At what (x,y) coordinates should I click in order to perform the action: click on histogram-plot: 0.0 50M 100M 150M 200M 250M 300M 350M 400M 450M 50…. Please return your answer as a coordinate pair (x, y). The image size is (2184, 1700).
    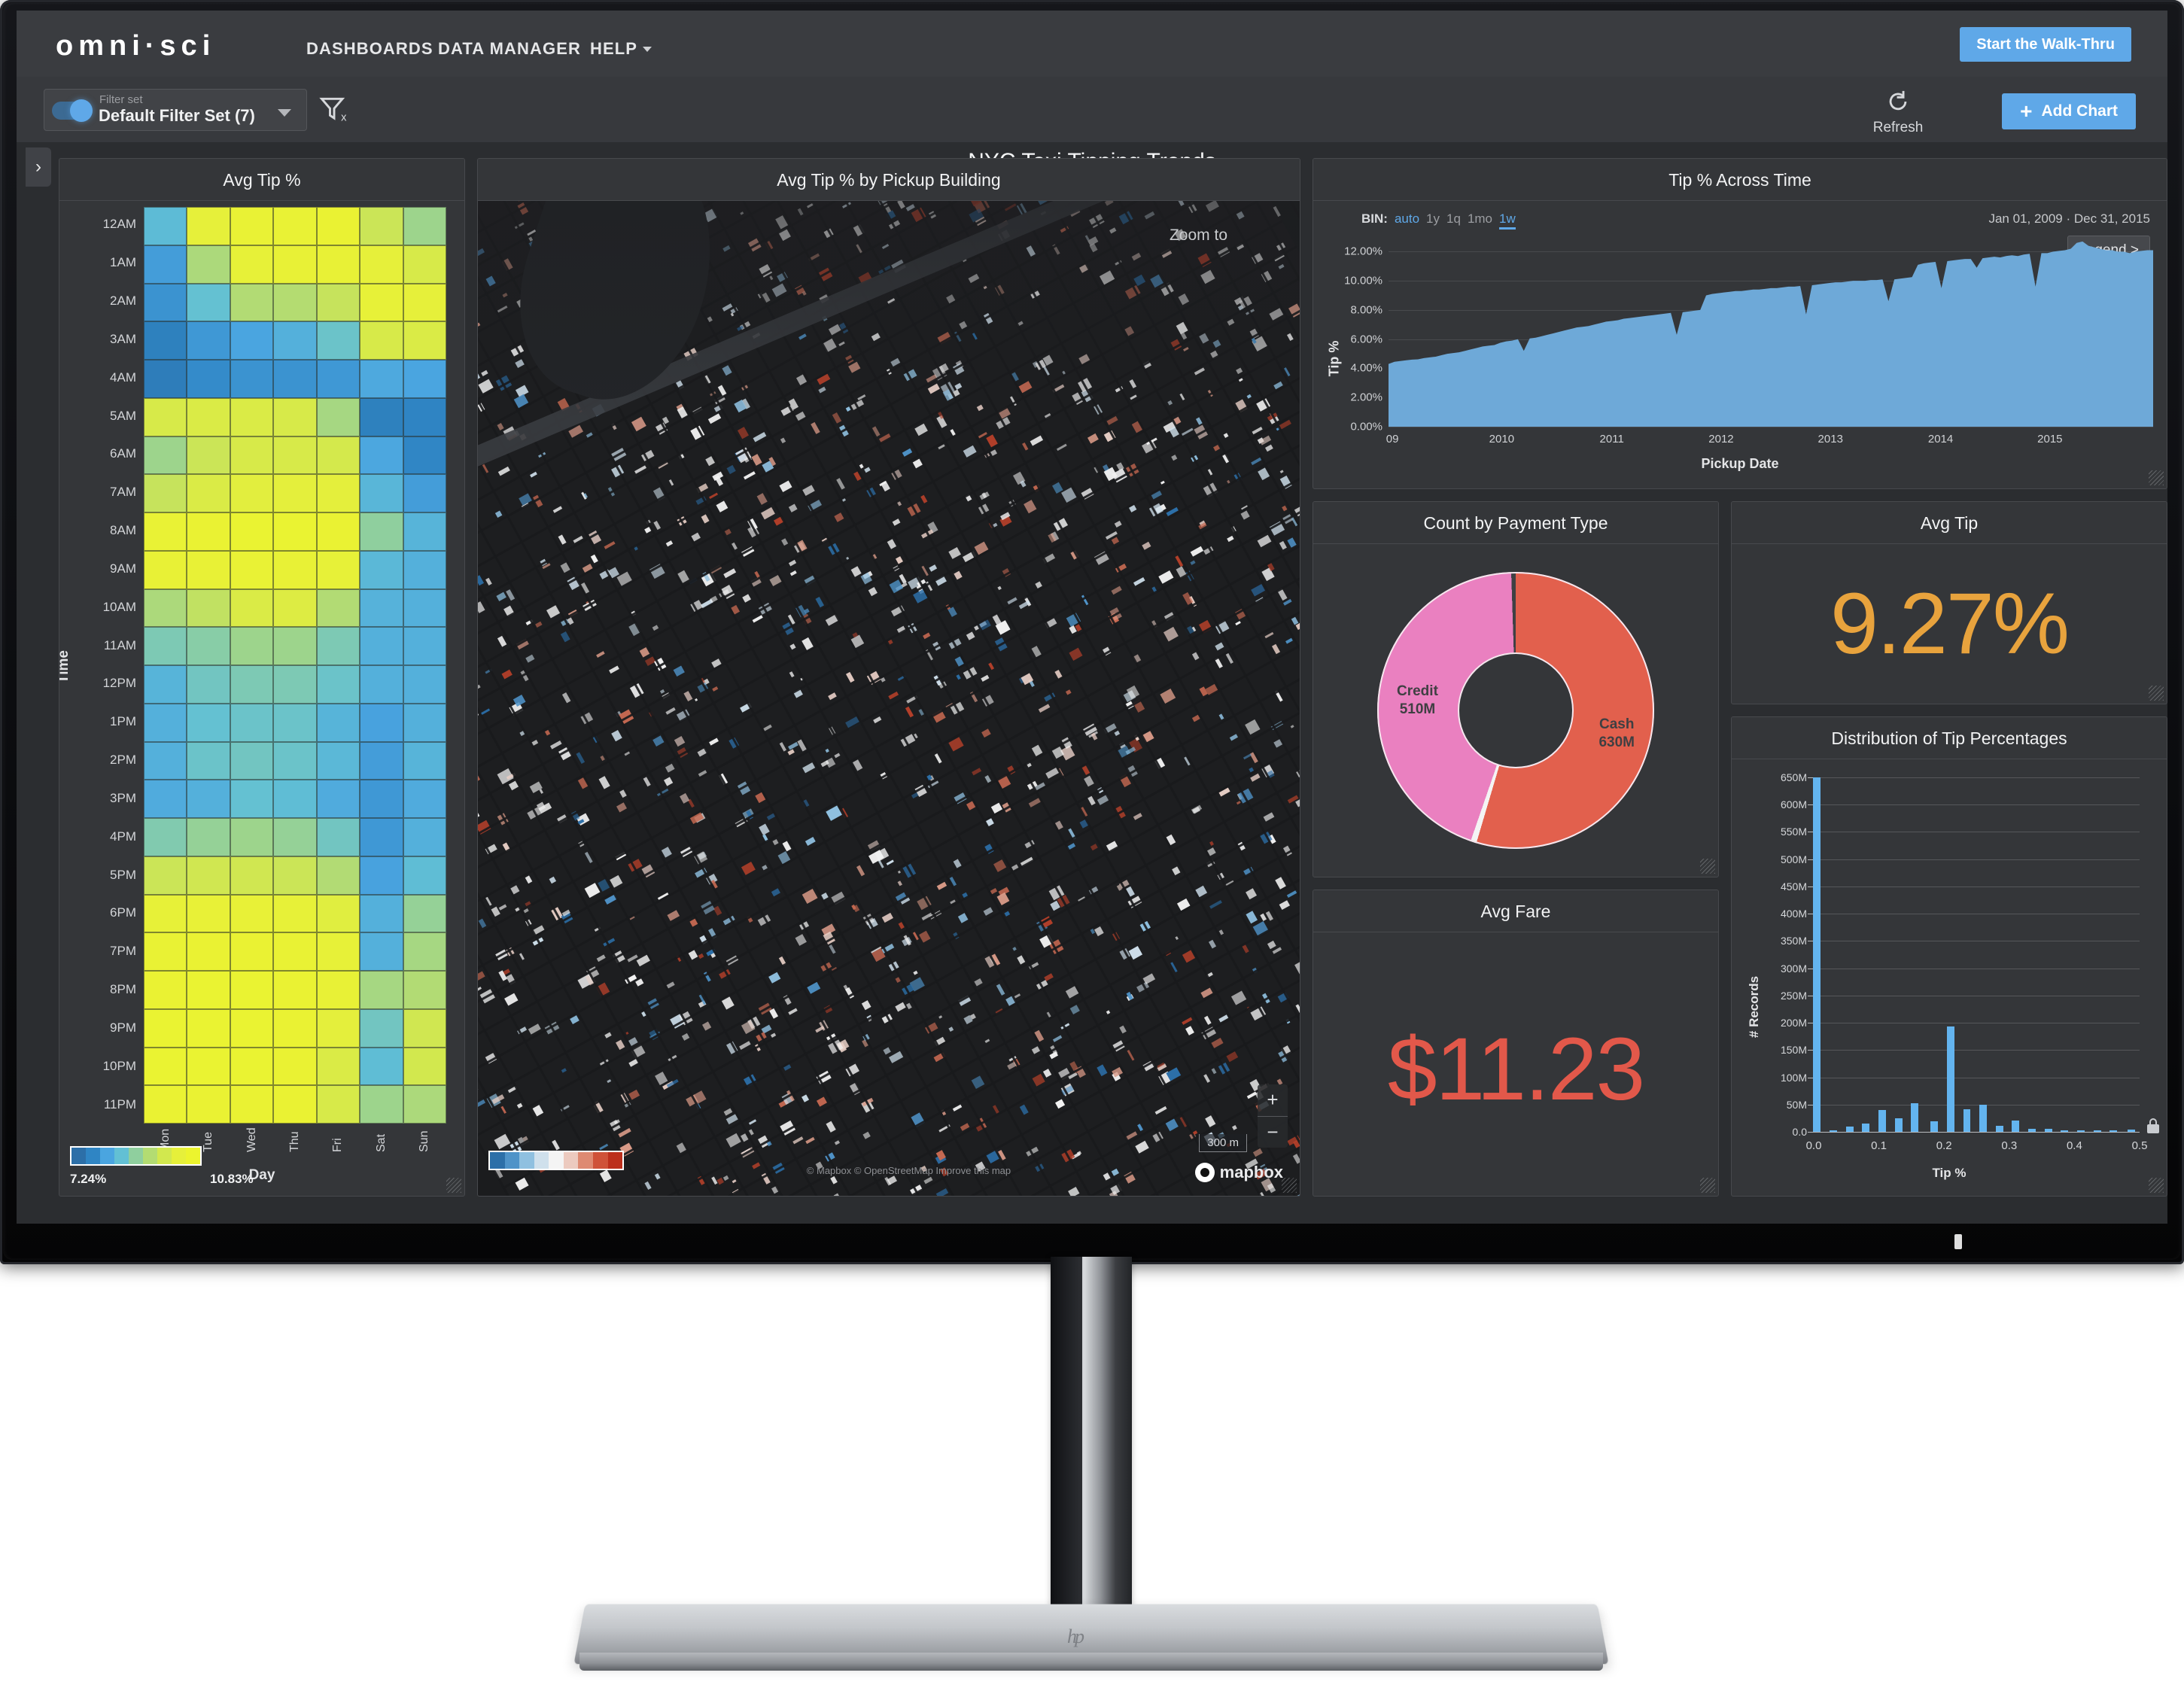
    Looking at the image, I should click on (1964, 961).